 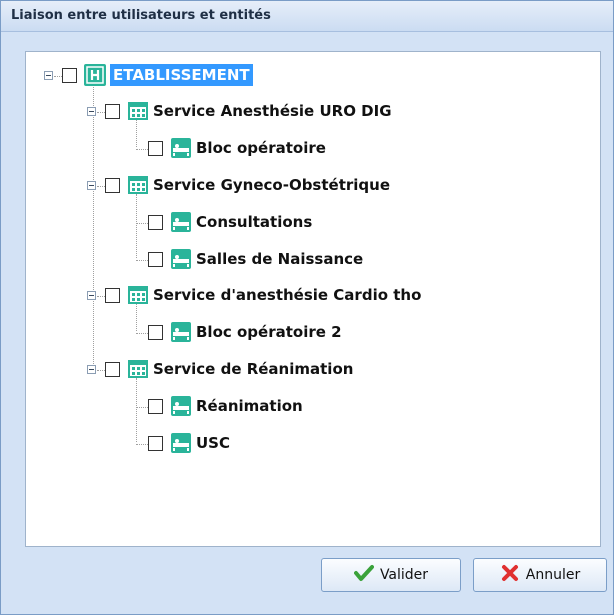 What do you see at coordinates (510, 575) in the screenshot?
I see `close-icon` at bounding box center [510, 575].